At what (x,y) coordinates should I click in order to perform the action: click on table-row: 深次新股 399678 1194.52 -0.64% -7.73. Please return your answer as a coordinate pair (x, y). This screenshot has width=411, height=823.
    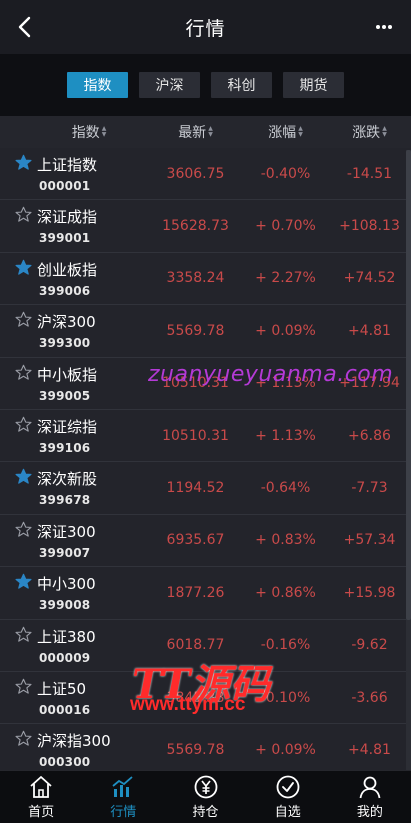
    Looking at the image, I should click on (205, 488).